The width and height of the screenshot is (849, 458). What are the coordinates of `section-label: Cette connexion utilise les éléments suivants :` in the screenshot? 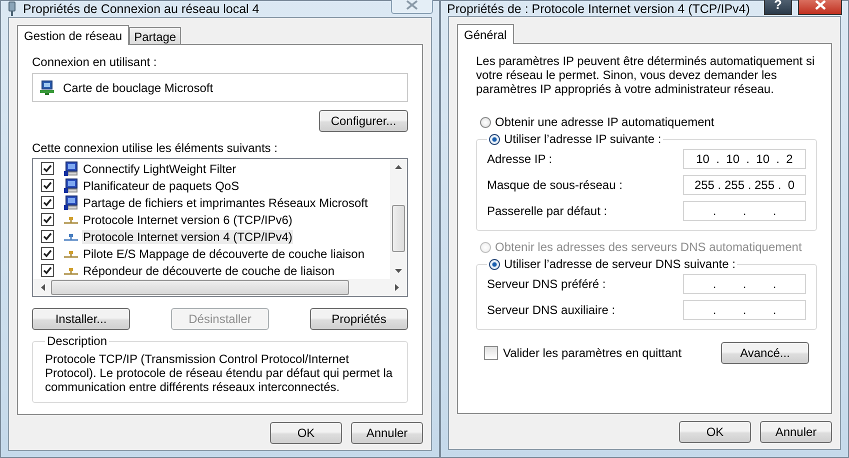 It's located at (155, 148).